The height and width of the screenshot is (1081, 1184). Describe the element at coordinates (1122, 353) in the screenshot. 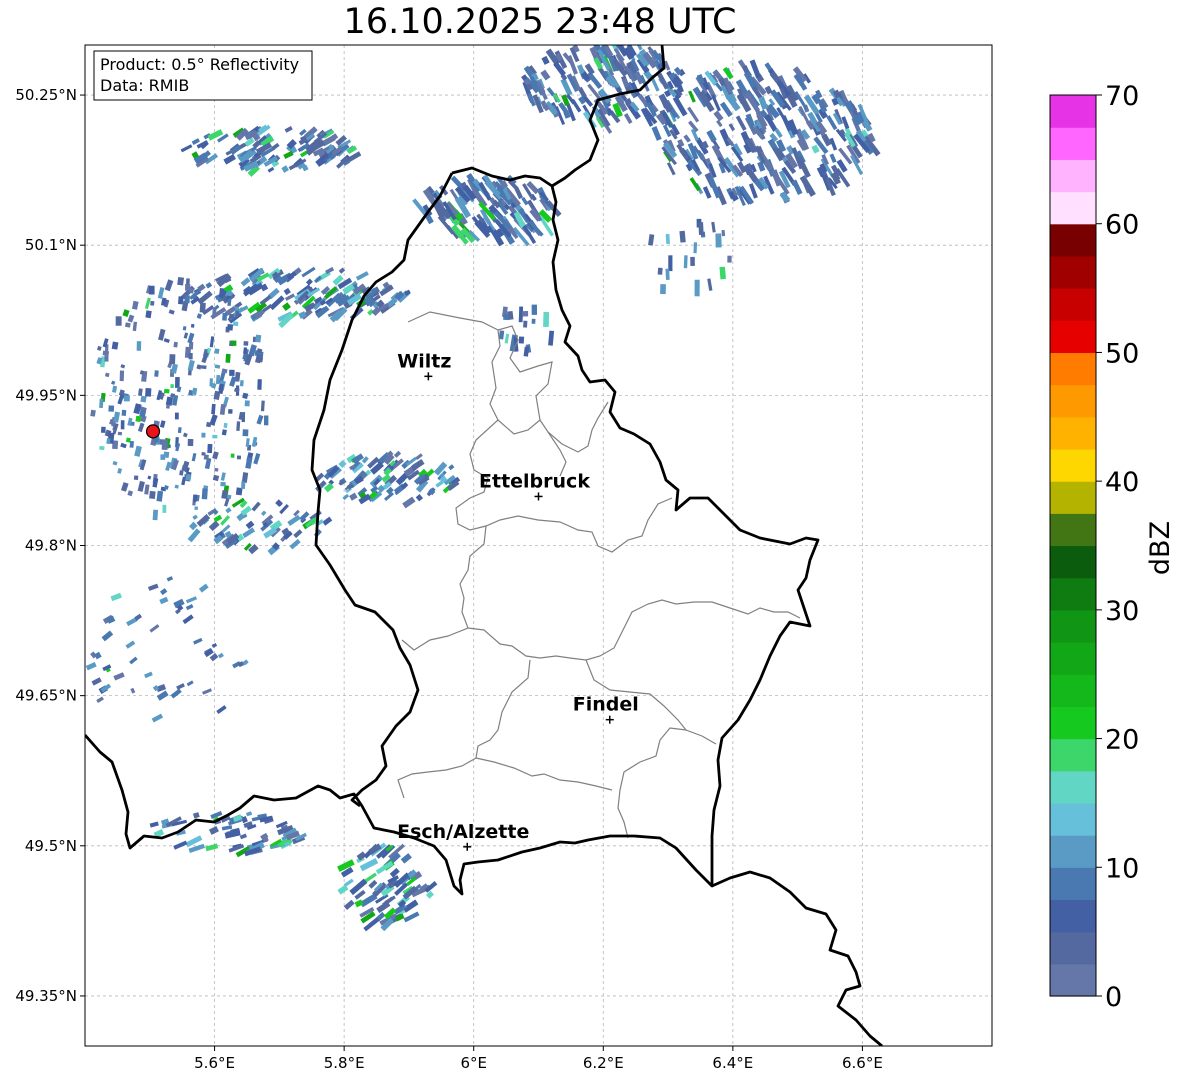

I see `colorbar-tick-label: 50` at that location.